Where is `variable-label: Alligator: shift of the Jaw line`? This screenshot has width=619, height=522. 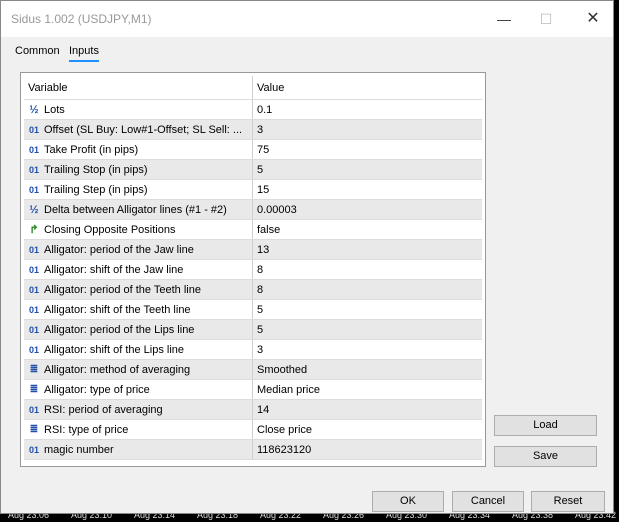 variable-label: Alligator: shift of the Jaw line is located at coordinates (114, 270).